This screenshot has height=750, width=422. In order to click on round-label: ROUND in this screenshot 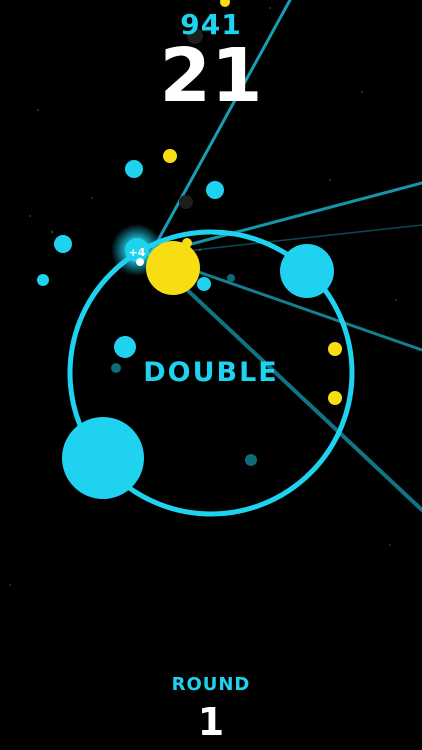, I will do `click(211, 684)`.